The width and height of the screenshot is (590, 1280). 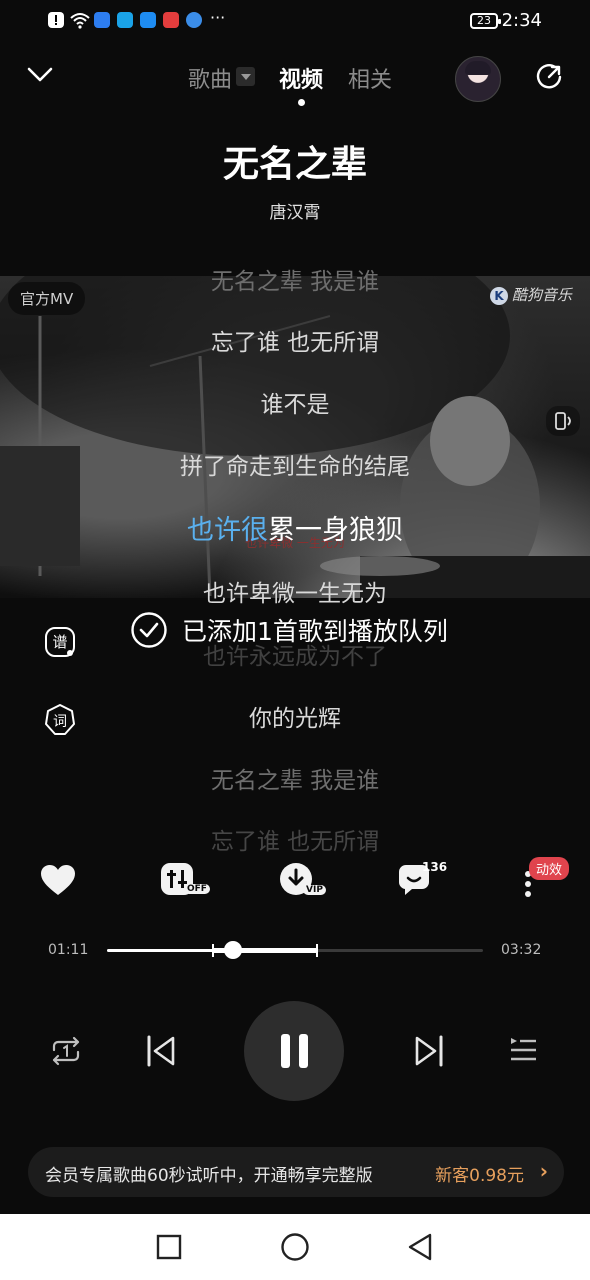 What do you see at coordinates (316, 950) in the screenshot?
I see `trial-segment-end` at bounding box center [316, 950].